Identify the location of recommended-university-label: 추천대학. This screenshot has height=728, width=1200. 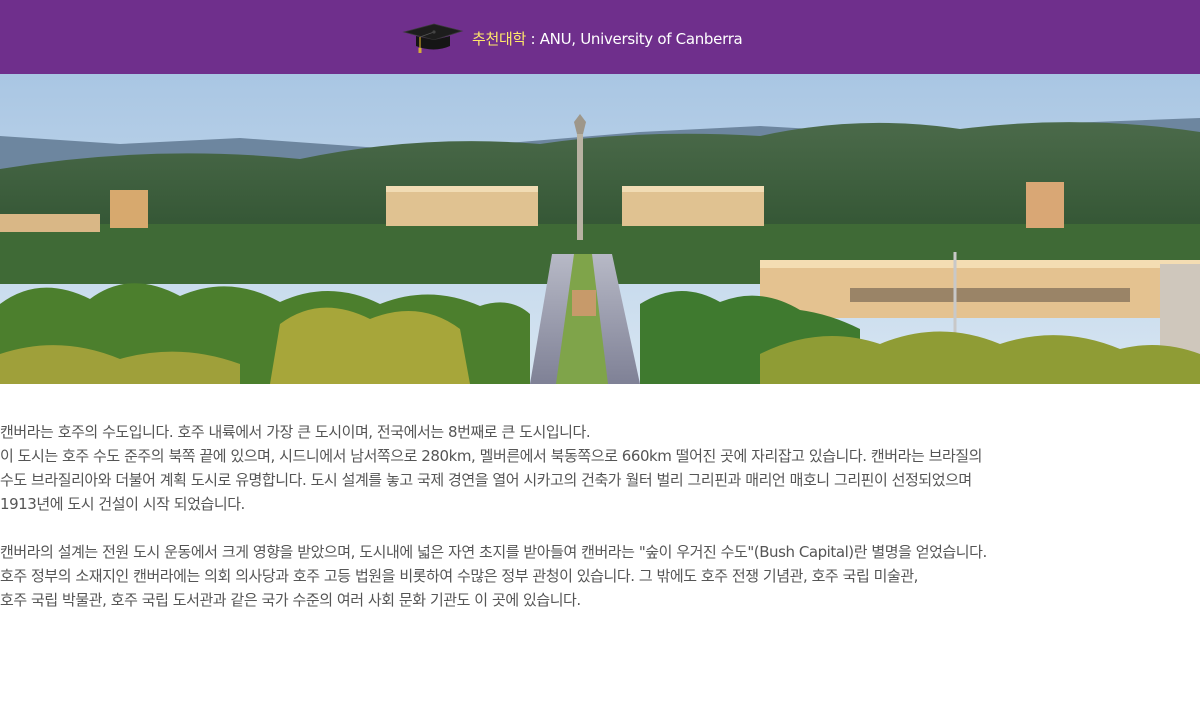
(499, 38).